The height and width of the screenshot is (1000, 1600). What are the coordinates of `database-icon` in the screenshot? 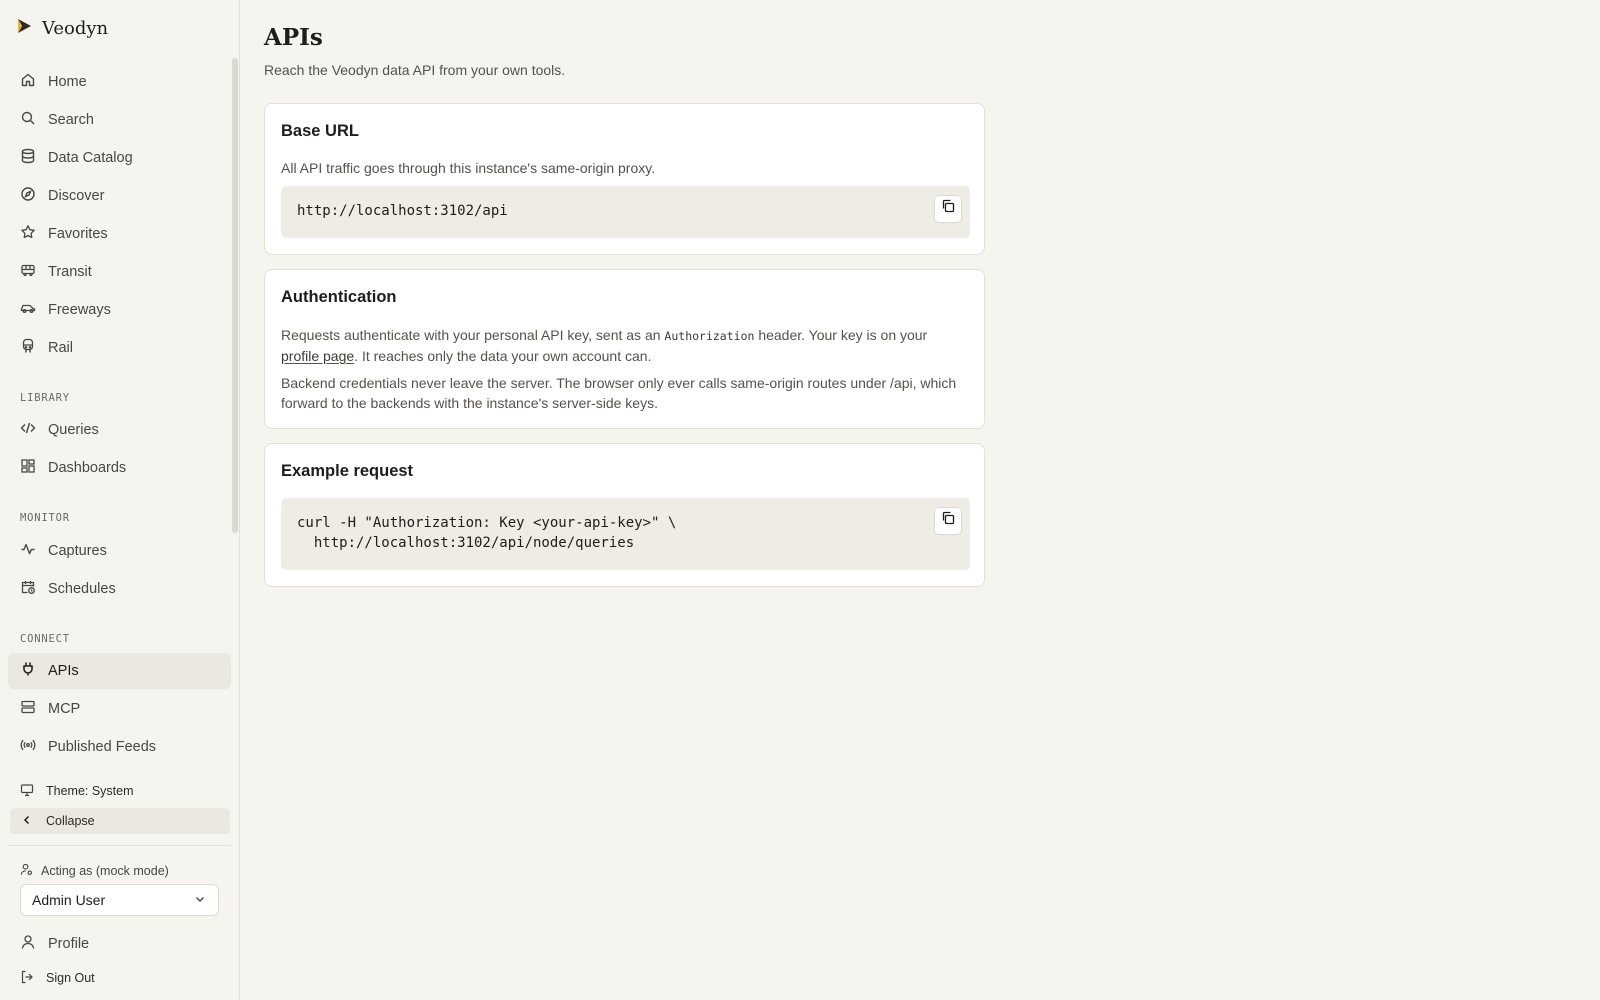 It's located at (28, 158).